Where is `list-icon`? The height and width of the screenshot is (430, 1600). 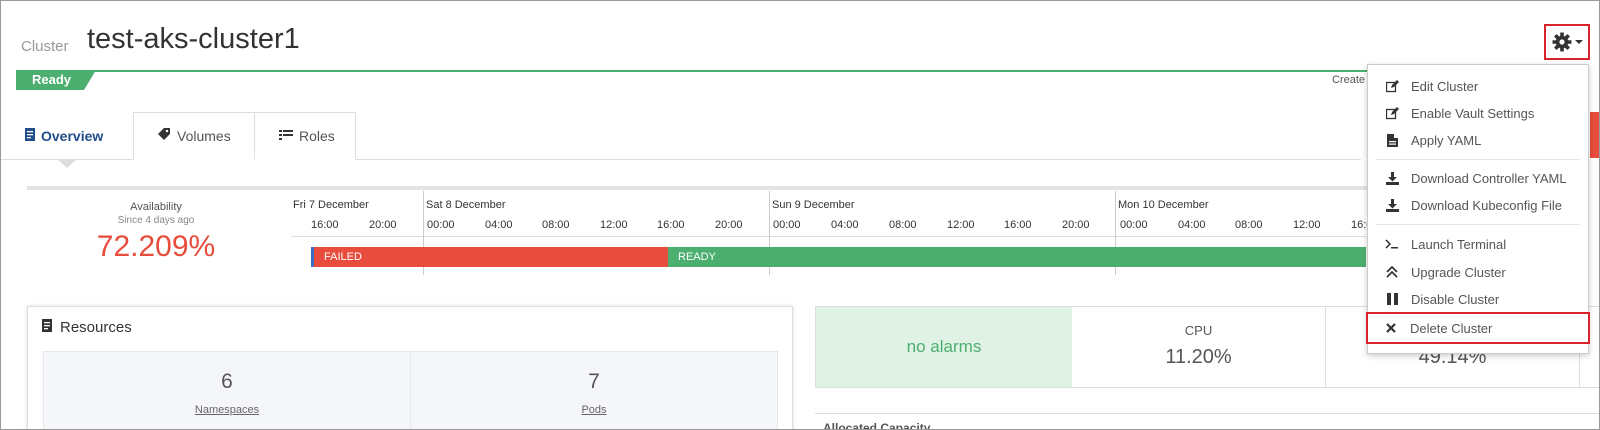 list-icon is located at coordinates (286, 136).